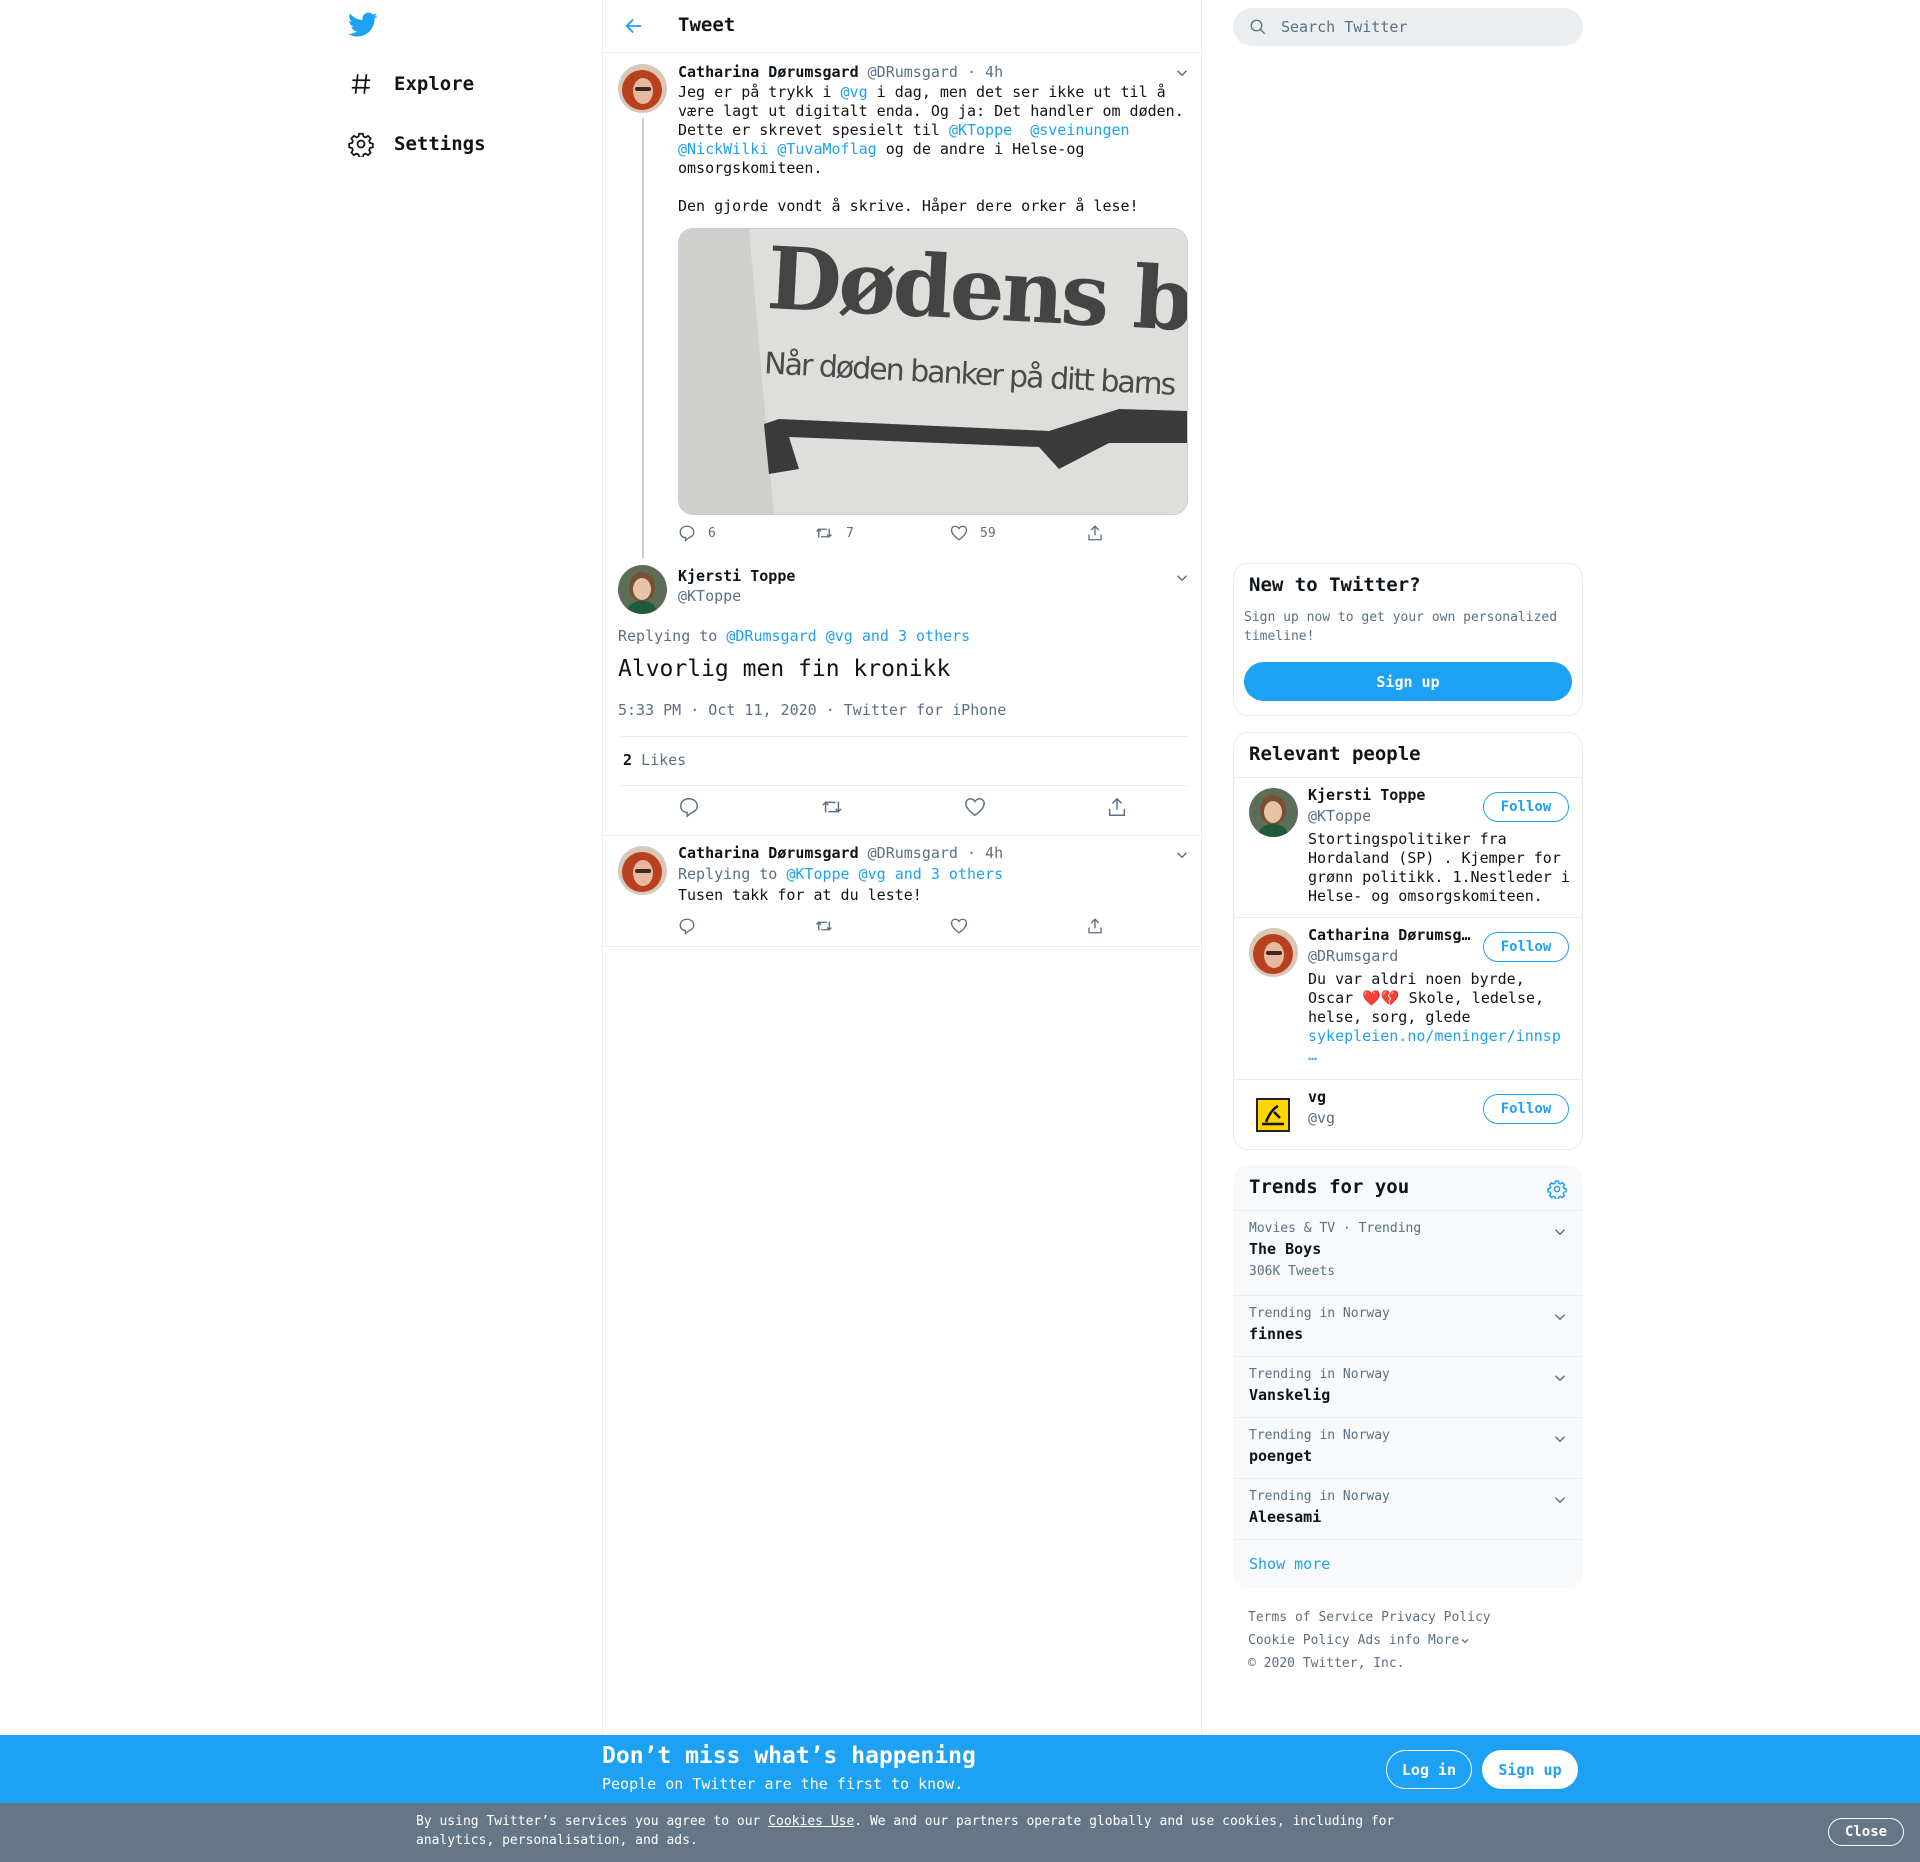 This screenshot has width=1920, height=1862. Describe the element at coordinates (746, 926) in the screenshot. I see `reply-button` at that location.